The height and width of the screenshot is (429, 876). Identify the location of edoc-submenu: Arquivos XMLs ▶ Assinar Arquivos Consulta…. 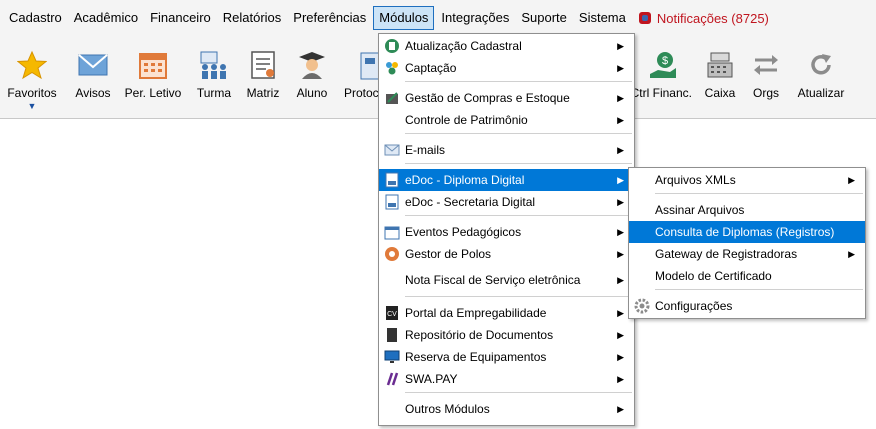
(747, 243).